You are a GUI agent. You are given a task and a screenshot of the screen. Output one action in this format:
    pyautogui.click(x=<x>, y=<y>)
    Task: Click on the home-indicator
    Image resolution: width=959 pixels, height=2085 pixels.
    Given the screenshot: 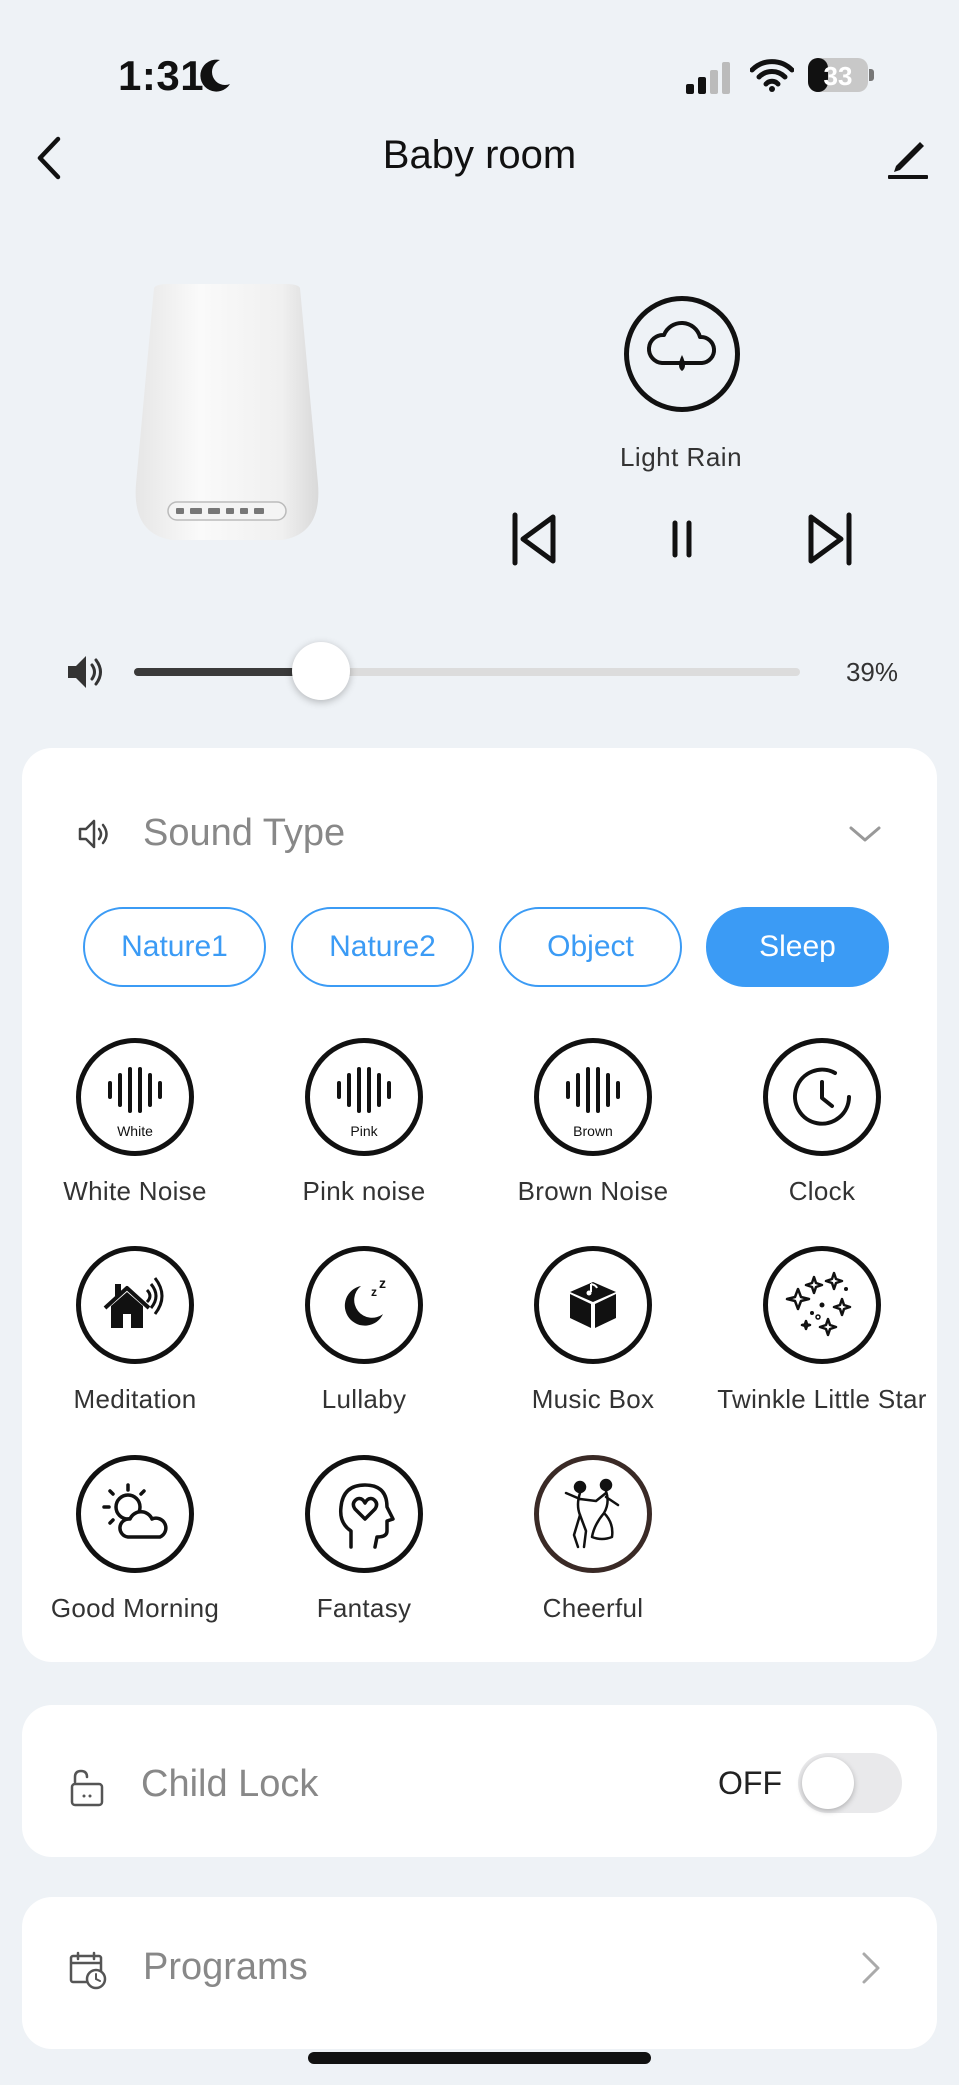 What is the action you would take?
    pyautogui.click(x=479, y=2058)
    